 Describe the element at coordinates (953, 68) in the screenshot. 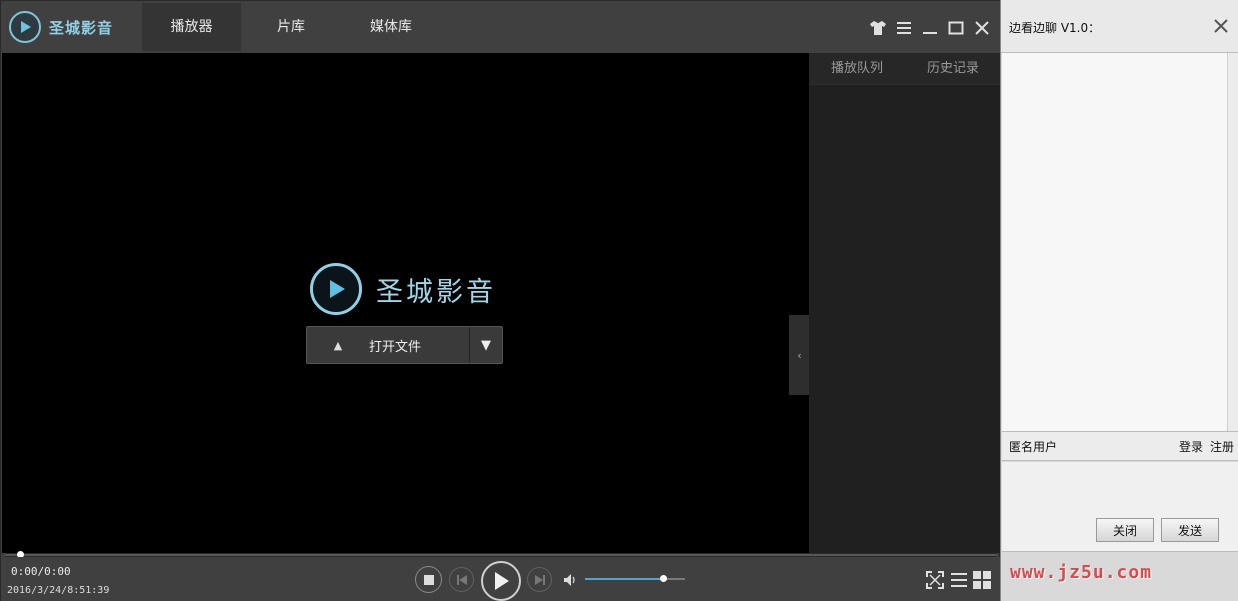

I see `tab-history: 历史记录` at that location.